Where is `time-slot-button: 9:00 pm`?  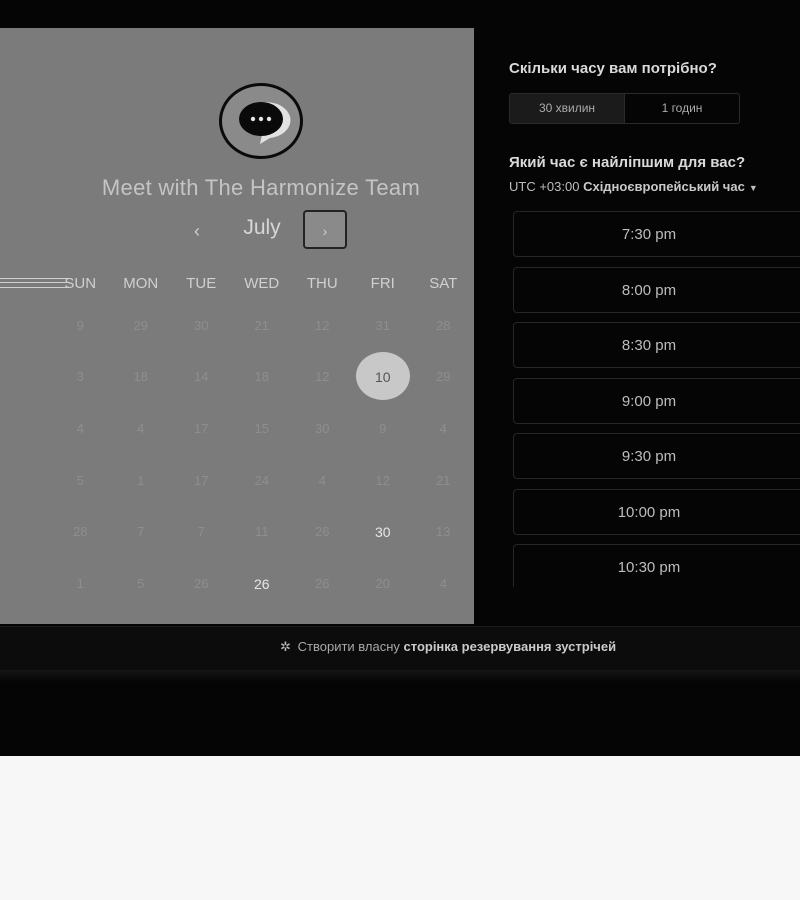 time-slot-button: 9:00 pm is located at coordinates (656, 400).